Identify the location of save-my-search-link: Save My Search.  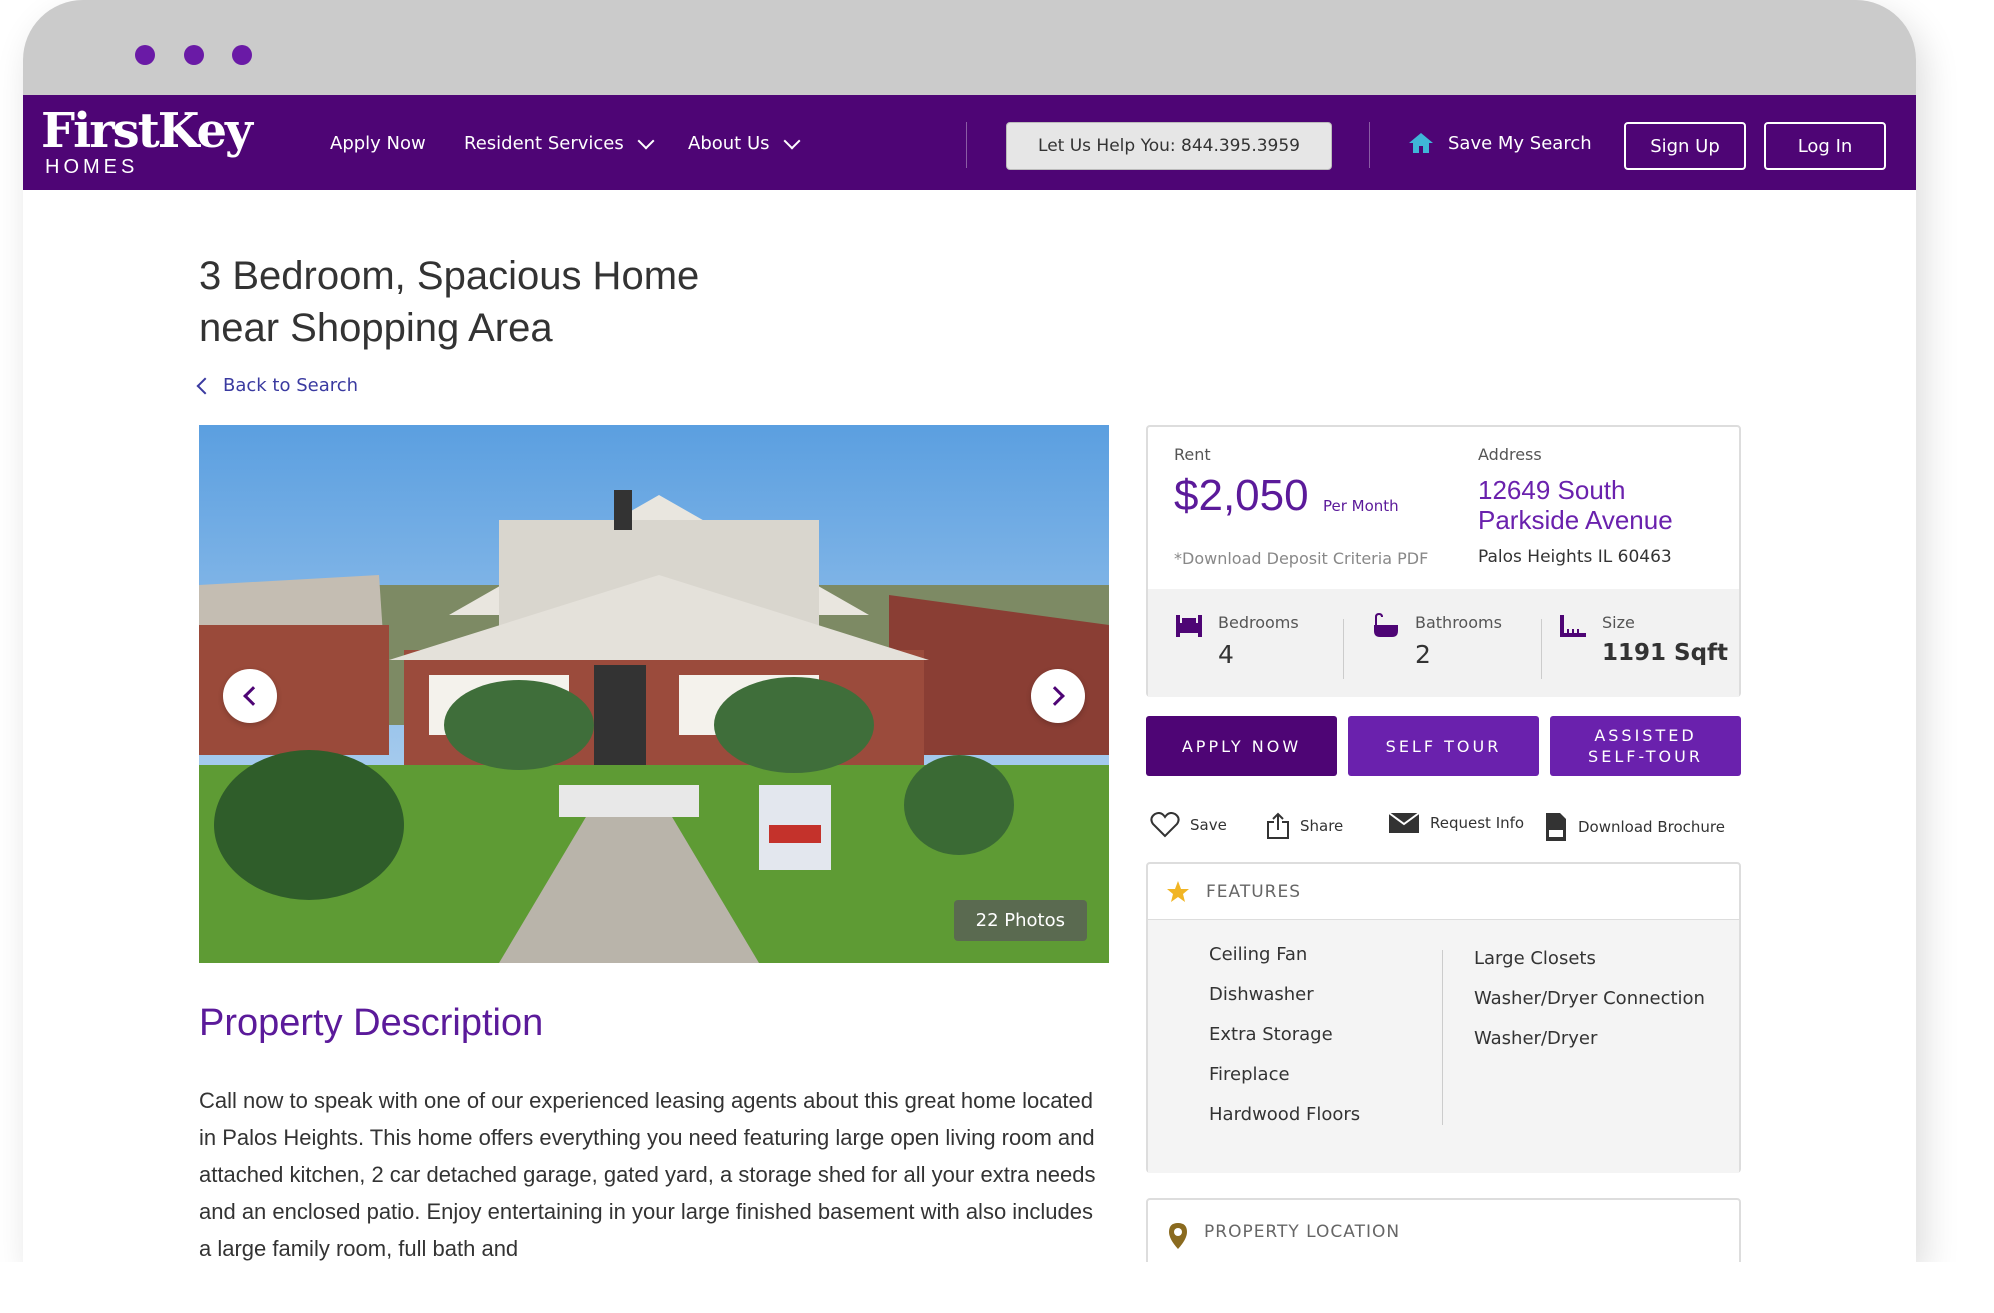
(1500, 143).